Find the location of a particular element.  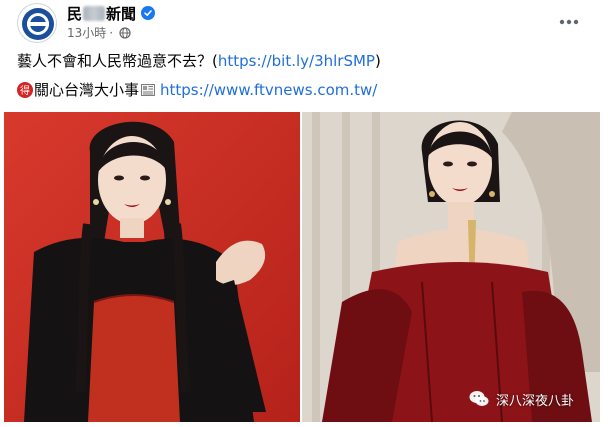

paren-close: ) is located at coordinates (377, 61).